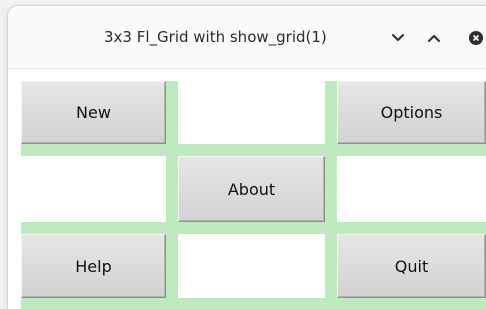 The width and height of the screenshot is (486, 309). Describe the element at coordinates (411, 112) in the screenshot. I see `options-button: Options` at that location.